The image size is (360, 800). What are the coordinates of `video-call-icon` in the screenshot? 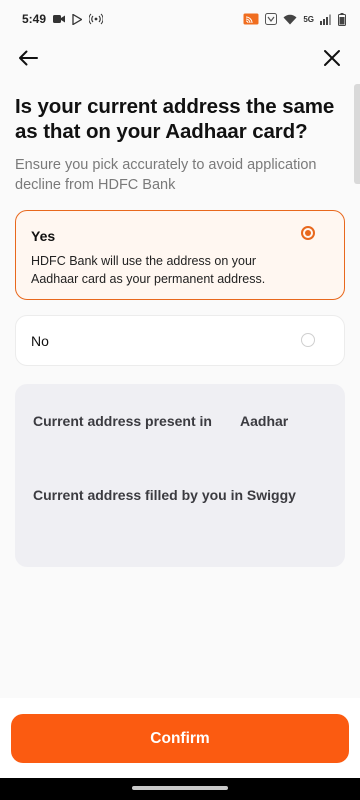 It's located at (59, 19).